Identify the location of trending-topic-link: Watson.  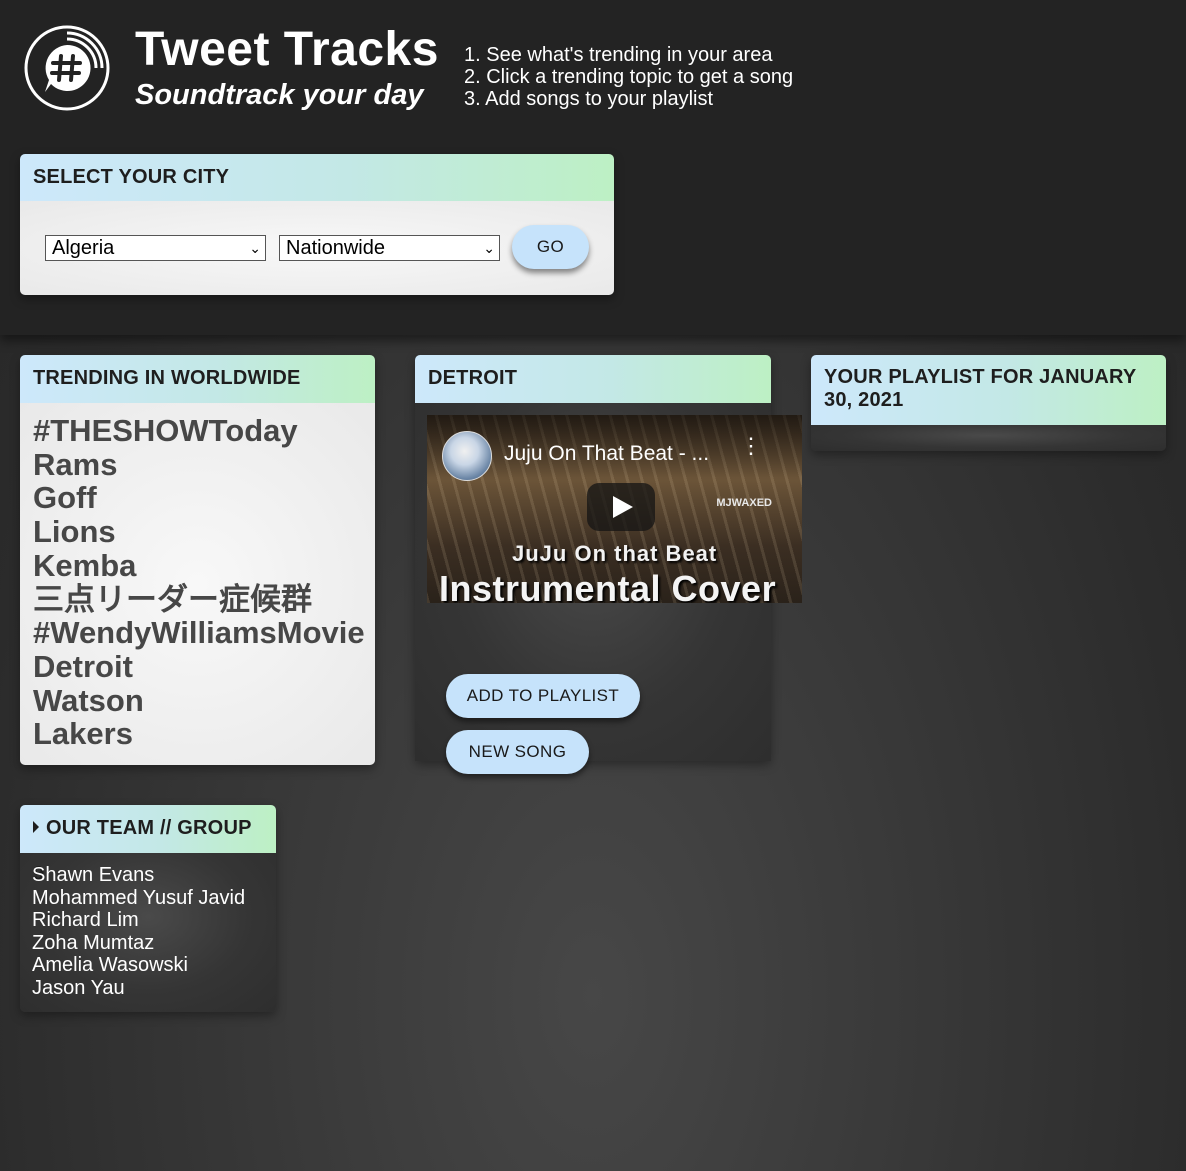
(197, 700).